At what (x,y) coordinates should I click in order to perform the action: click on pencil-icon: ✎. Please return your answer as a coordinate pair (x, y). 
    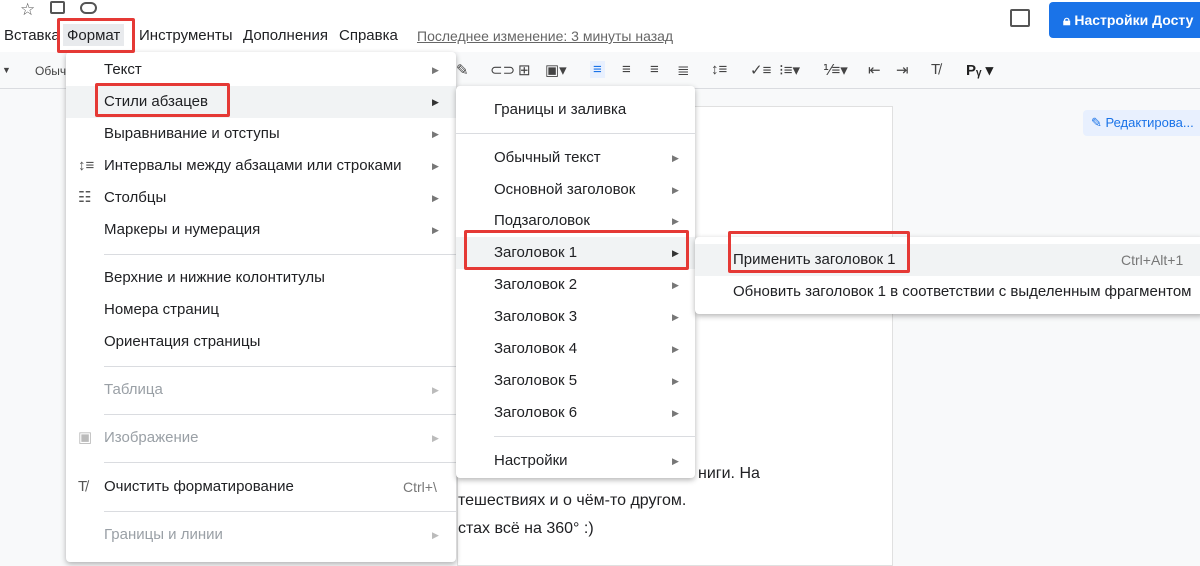
    Looking at the image, I should click on (1098, 122).